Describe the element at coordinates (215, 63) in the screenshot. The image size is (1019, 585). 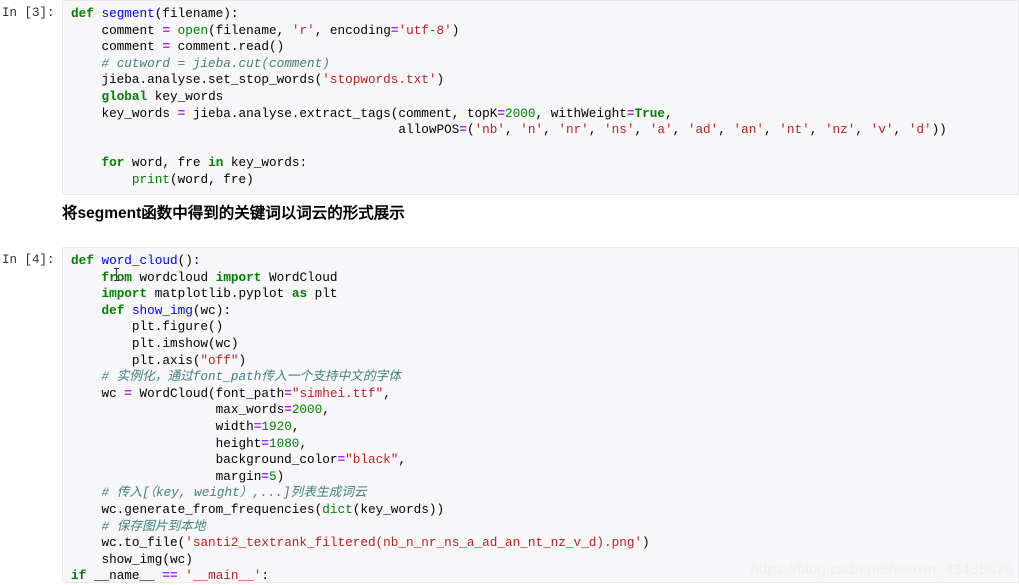
I see `code-line: # cutword = jieba.cut(comment)` at that location.